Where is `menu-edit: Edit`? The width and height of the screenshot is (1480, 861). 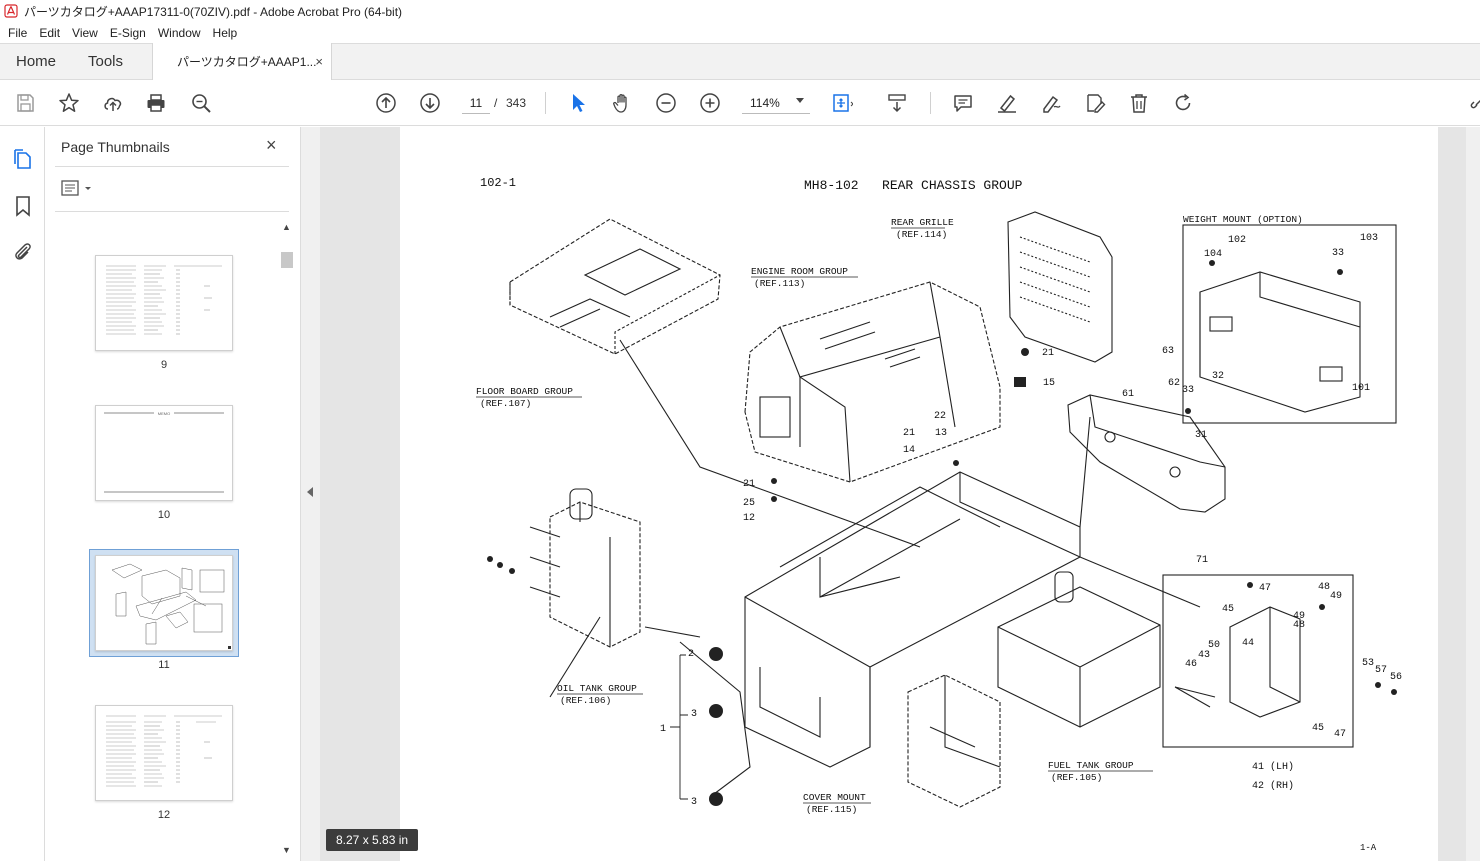
menu-edit: Edit is located at coordinates (49, 33).